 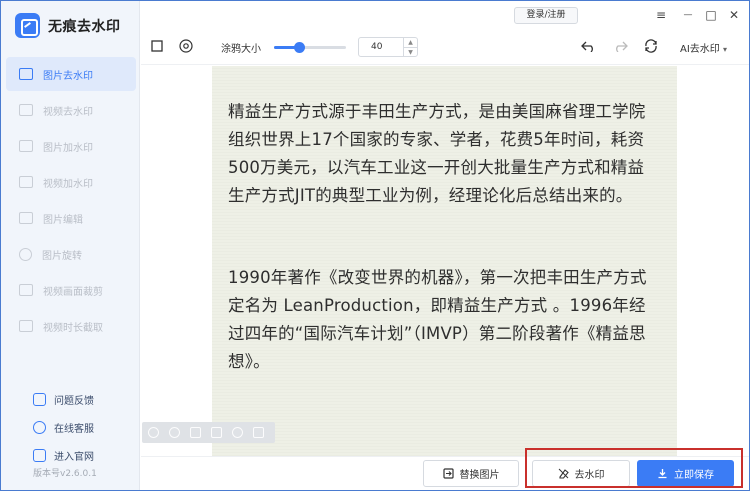 What do you see at coordinates (445, 15) in the screenshot?
I see `titlebar: 登录/注册 ≡ — □ ✕` at bounding box center [445, 15].